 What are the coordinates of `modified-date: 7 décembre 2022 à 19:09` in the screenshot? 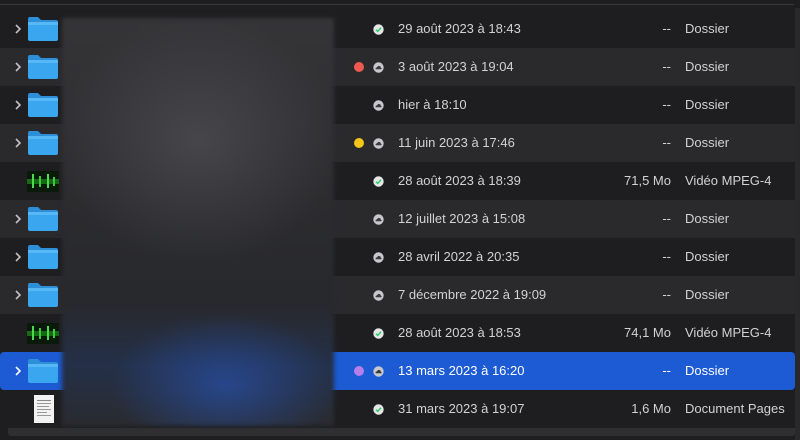 It's located at (472, 294).